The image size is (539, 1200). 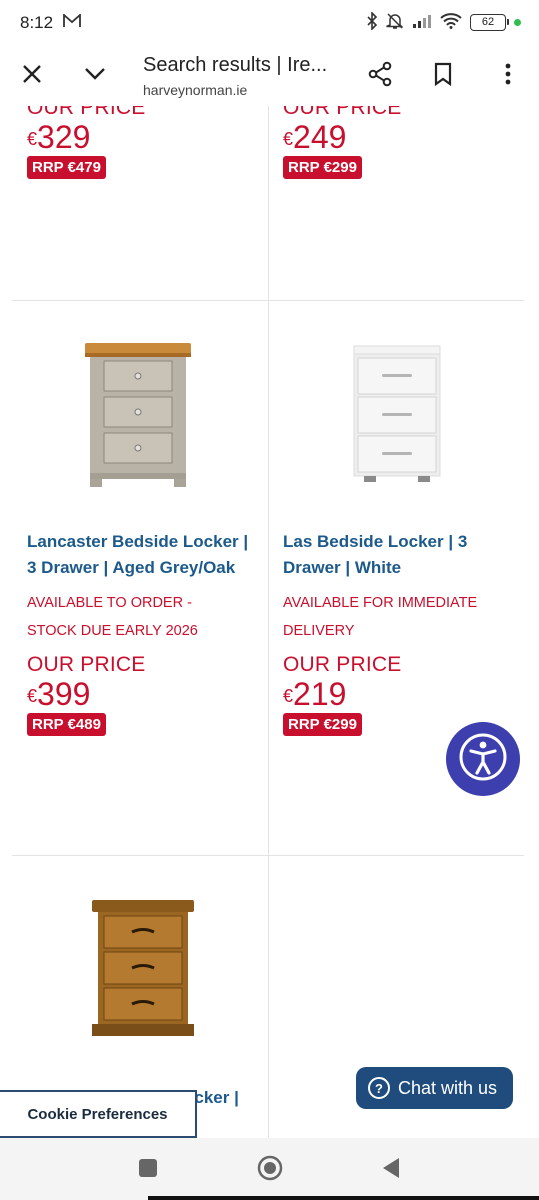 I want to click on close-icon, so click(x=32, y=76).